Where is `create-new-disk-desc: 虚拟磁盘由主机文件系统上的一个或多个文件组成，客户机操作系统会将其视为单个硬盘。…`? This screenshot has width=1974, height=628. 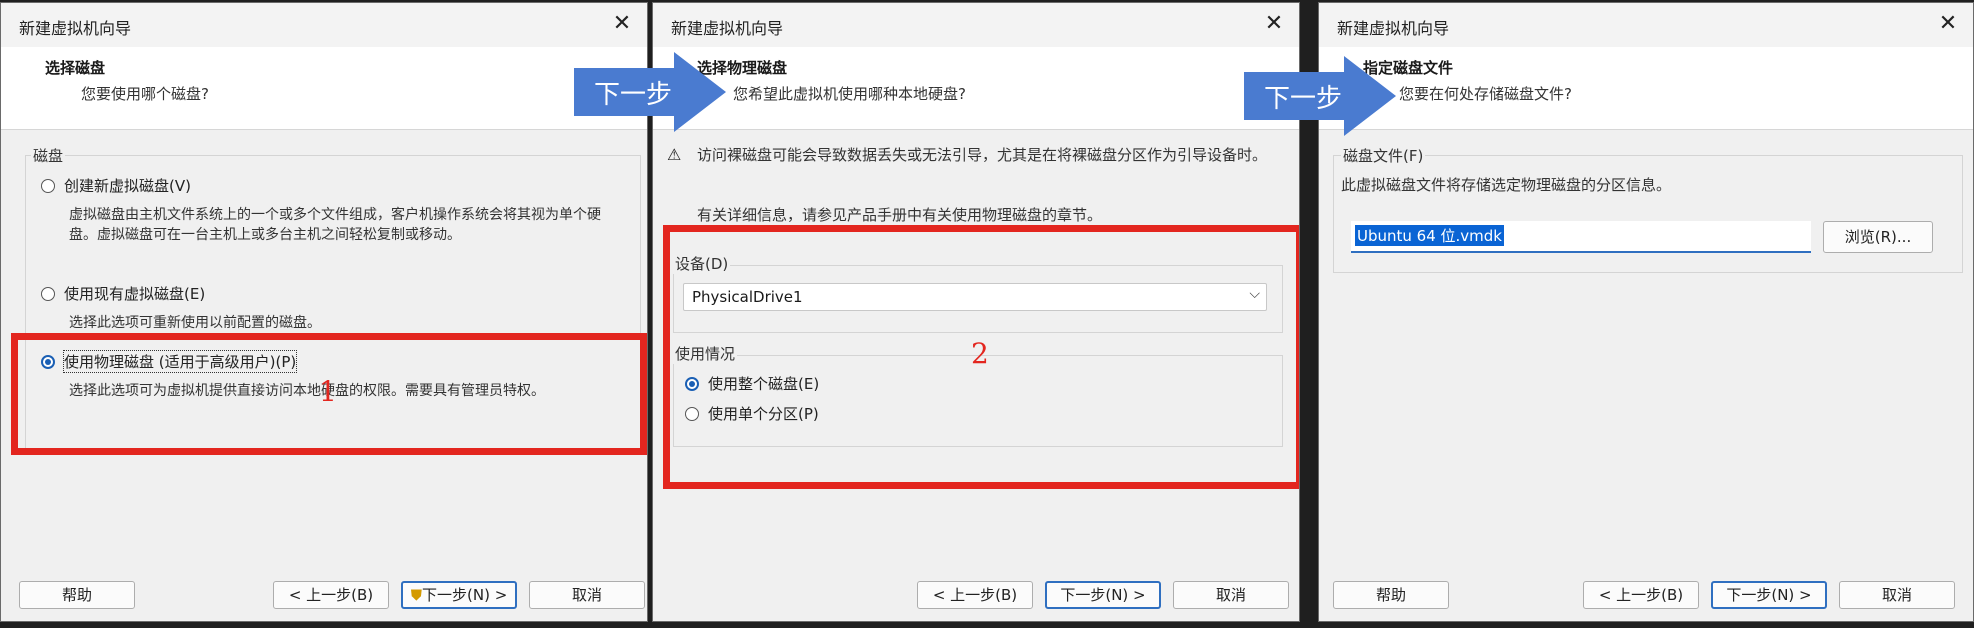
create-new-disk-desc: 虚拟磁盘由主机文件系统上的一个或多个文件组成，客户机操作系统会将其视为单个硬盘。… is located at coordinates (335, 225).